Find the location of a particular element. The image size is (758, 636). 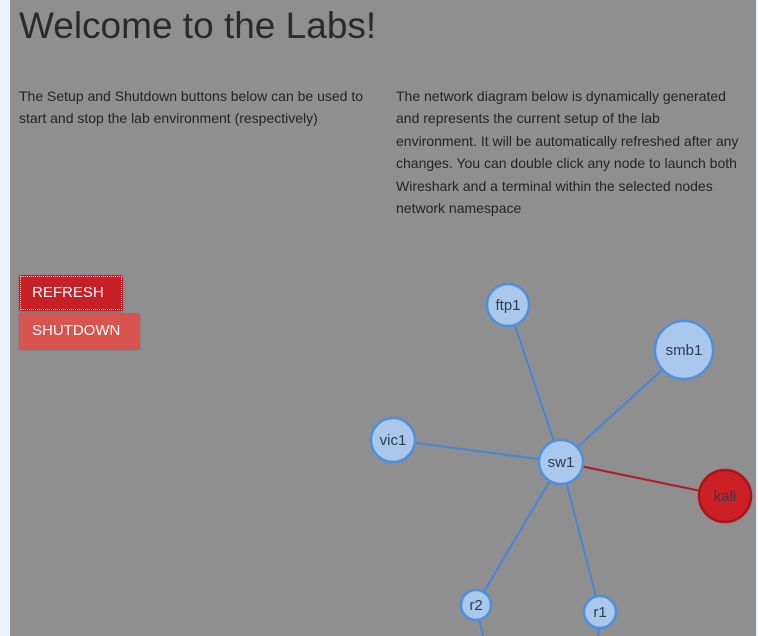

node-label: sw1 is located at coordinates (561, 462).